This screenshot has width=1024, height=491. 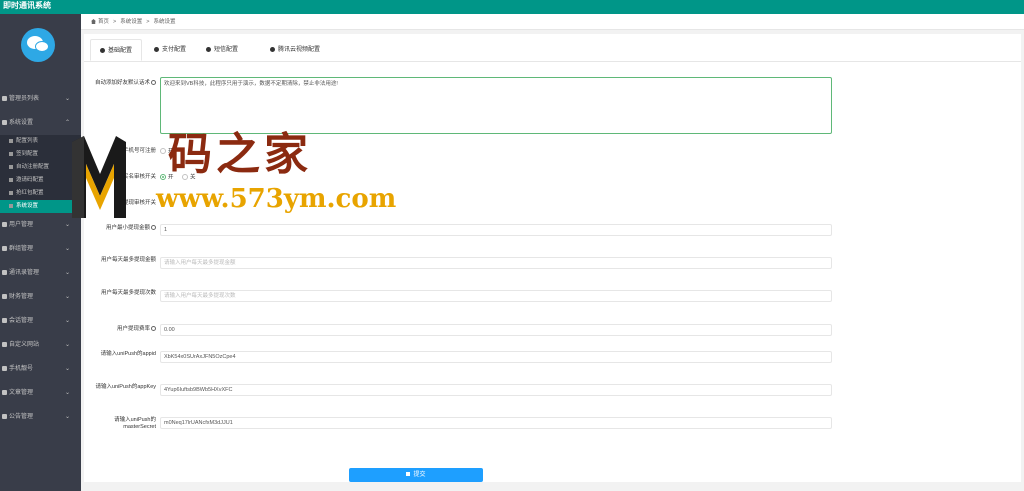 What do you see at coordinates (21, 123) in the screenshot?
I see `sidebar-item-label: 系统设置` at bounding box center [21, 123].